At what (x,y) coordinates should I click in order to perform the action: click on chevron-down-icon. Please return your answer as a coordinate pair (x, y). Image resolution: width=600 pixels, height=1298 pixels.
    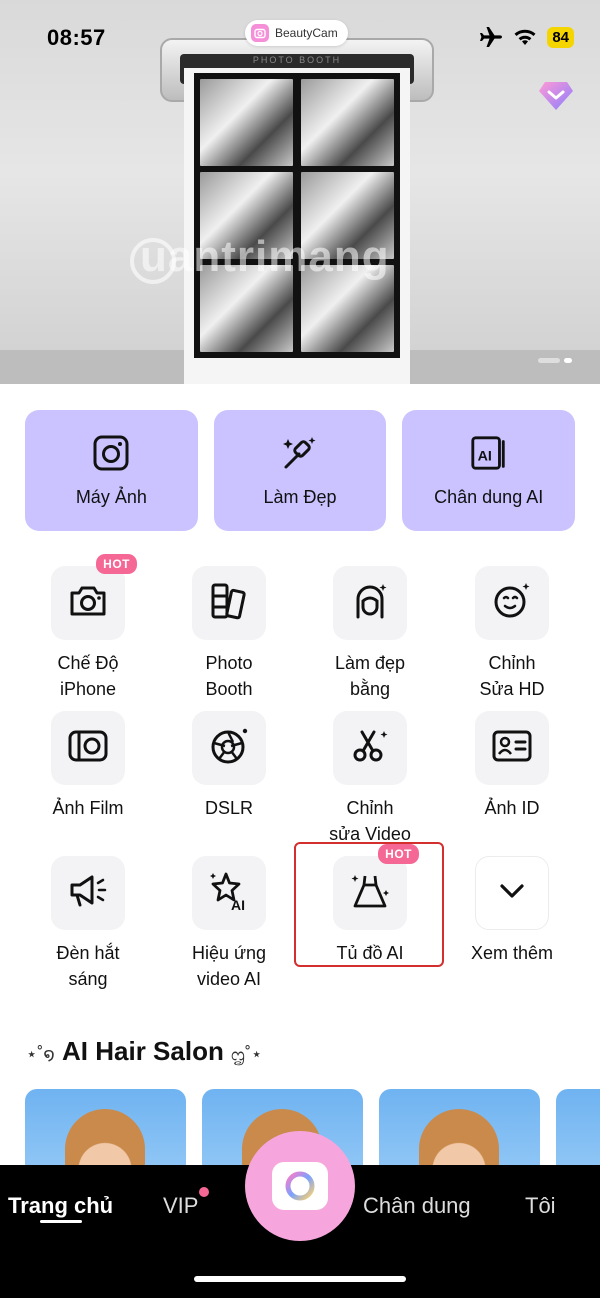
    Looking at the image, I should click on (512, 893).